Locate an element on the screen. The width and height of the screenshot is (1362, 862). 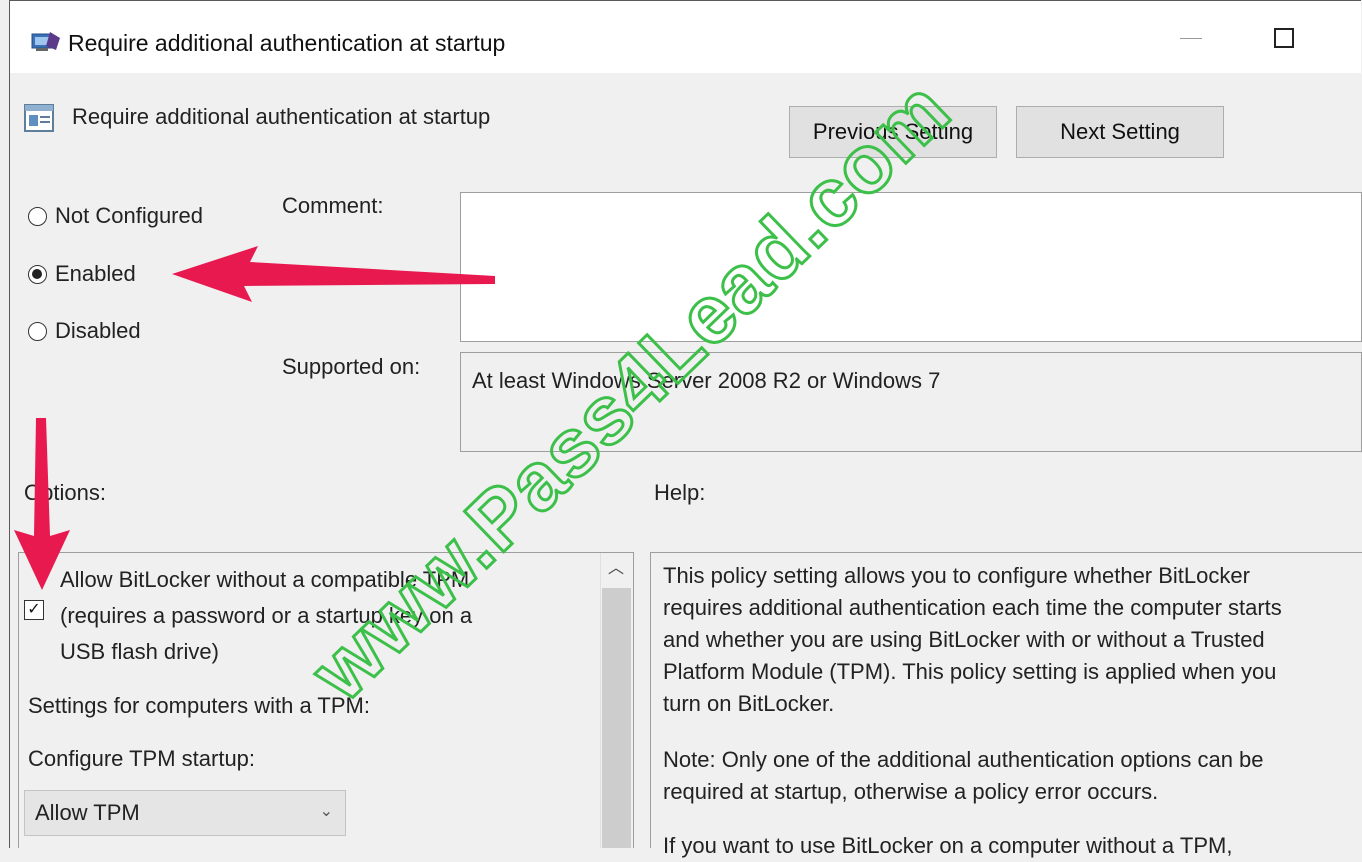
radio-not-configured: Not Configured is located at coordinates (115, 216).